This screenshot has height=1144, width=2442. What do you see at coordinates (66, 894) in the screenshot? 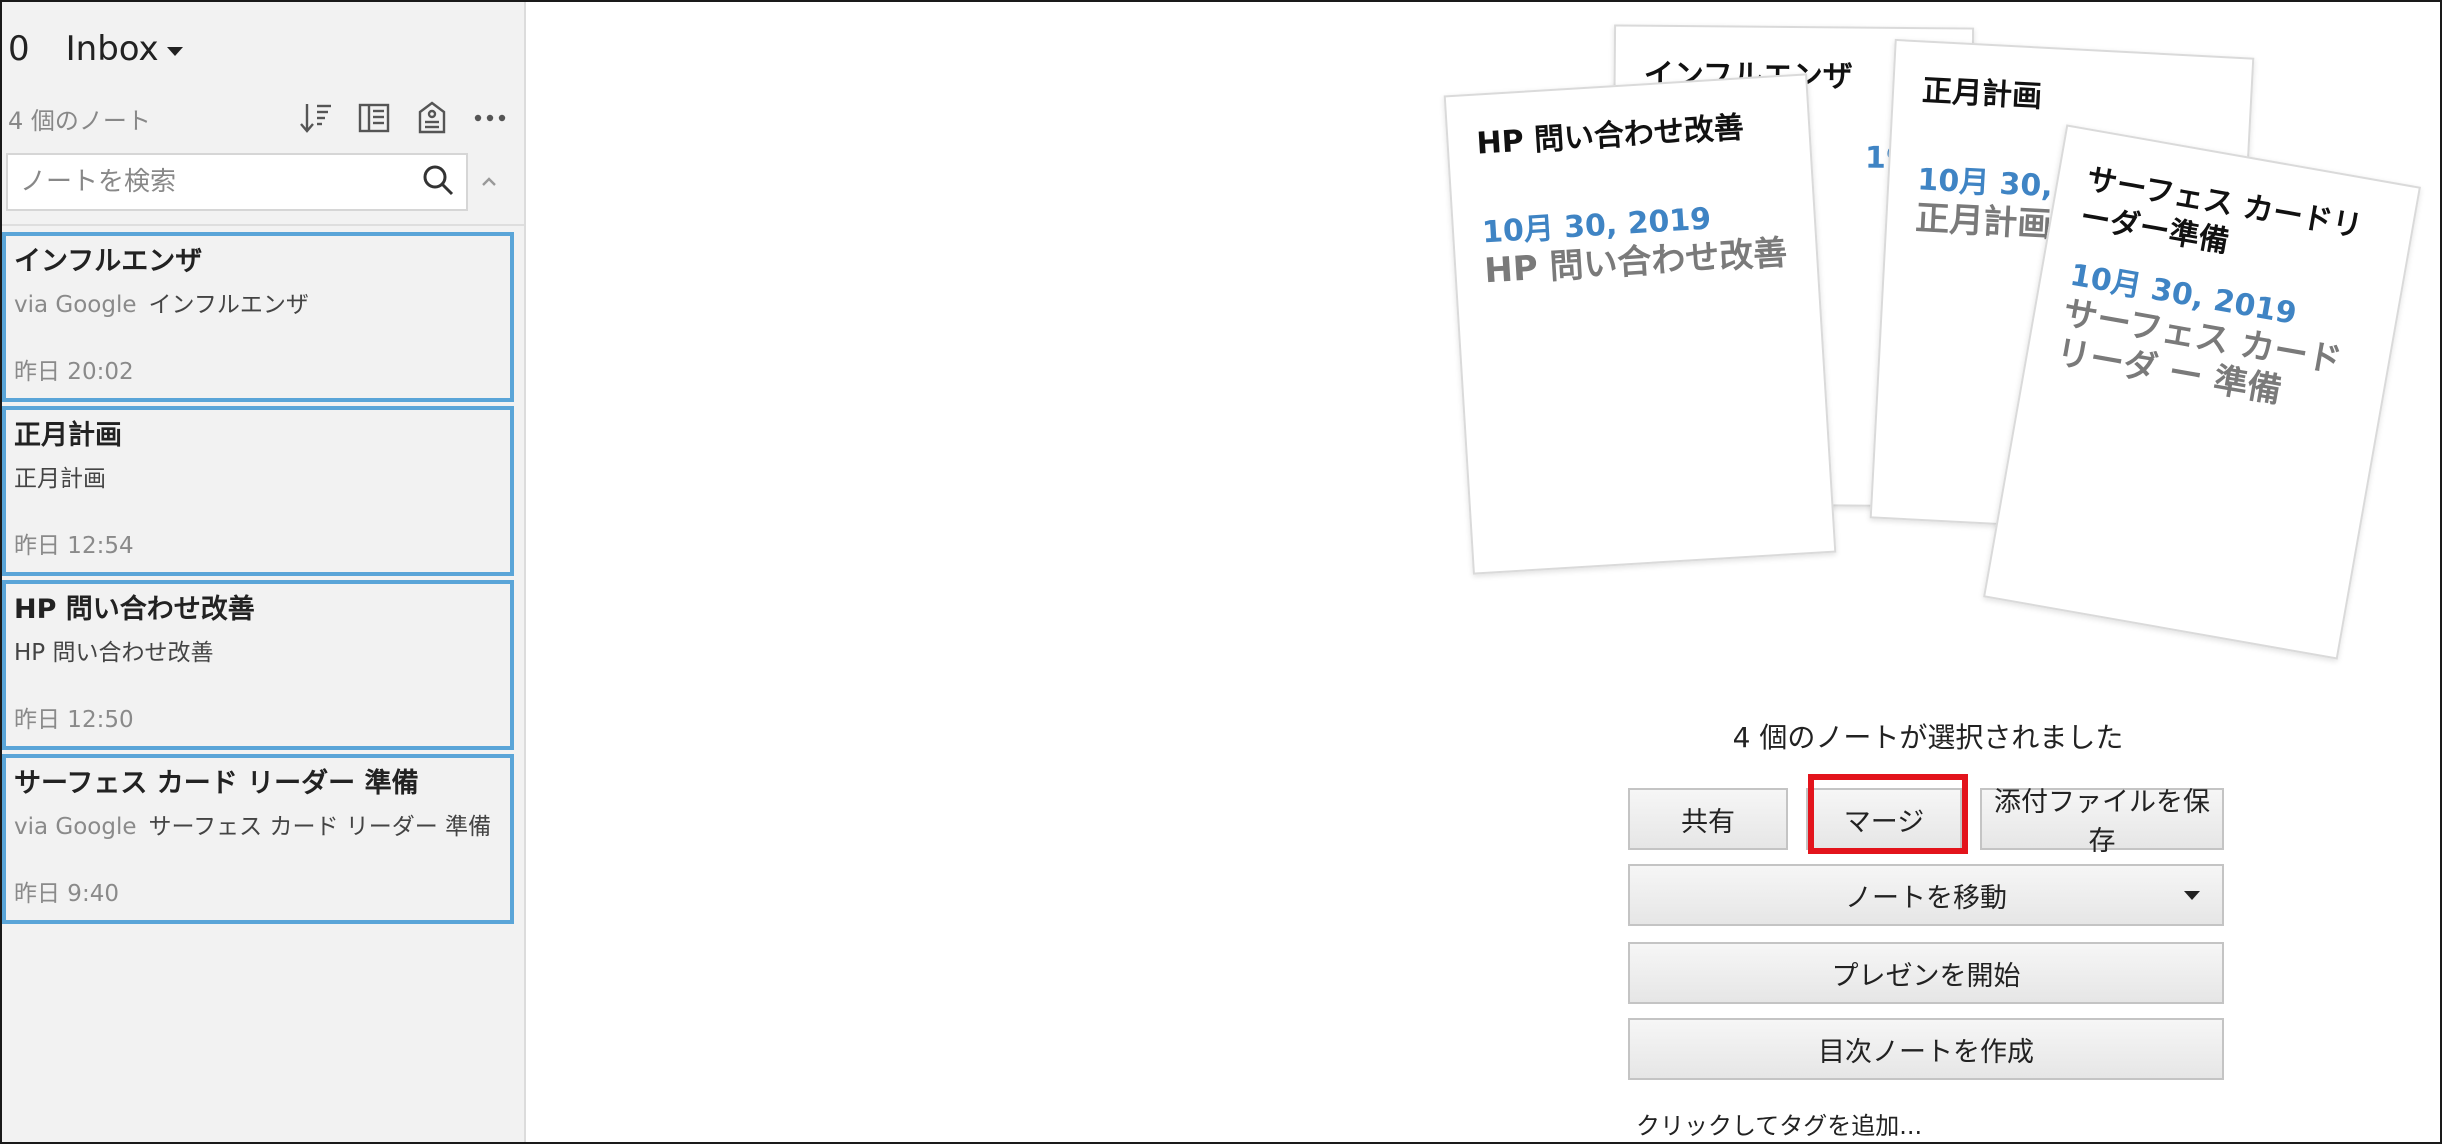
I see `note-date: 昨日 9:40` at bounding box center [66, 894].